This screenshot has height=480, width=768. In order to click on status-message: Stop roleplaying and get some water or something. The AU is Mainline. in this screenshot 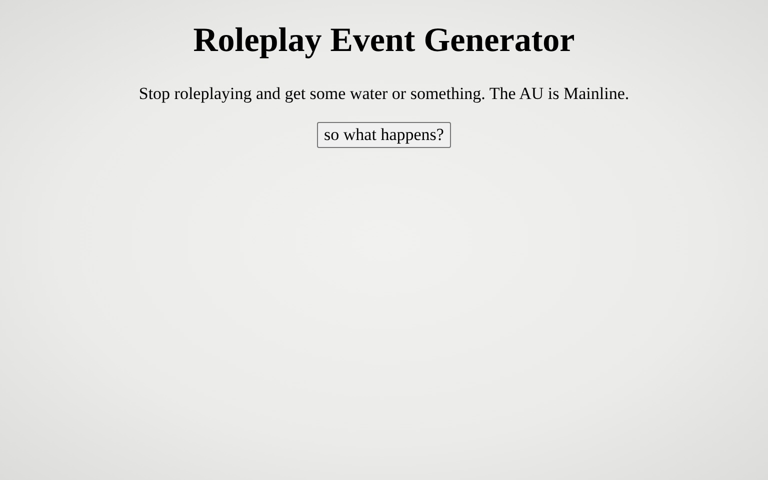, I will do `click(384, 94)`.